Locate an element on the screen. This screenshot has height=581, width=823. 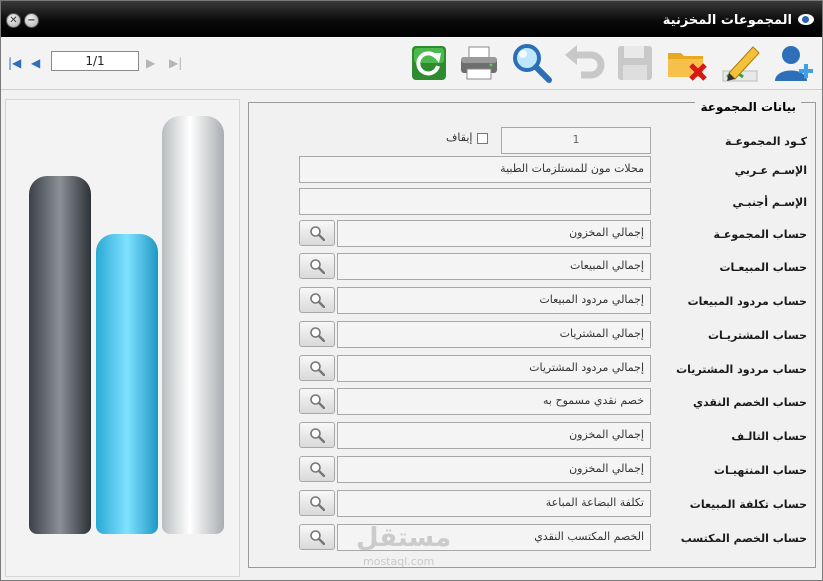
search-icon is located at coordinates (531, 63).